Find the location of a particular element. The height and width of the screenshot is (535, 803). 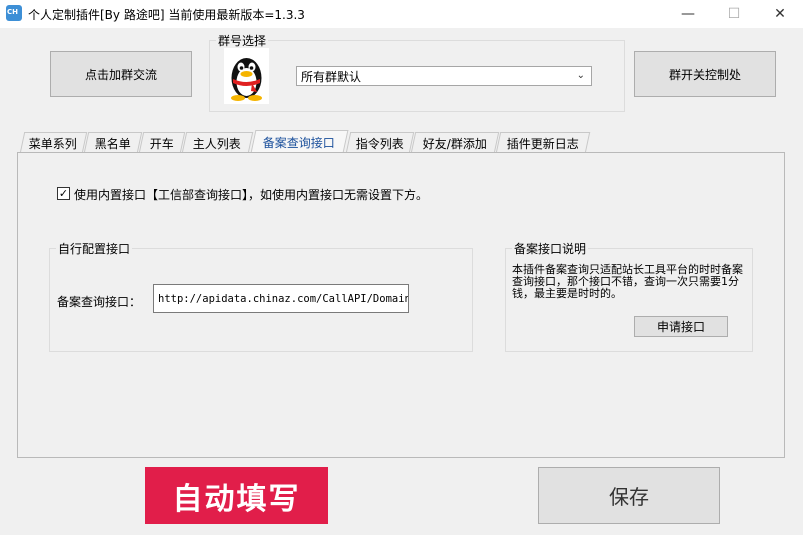

close-icon: ✕ is located at coordinates (780, 14).